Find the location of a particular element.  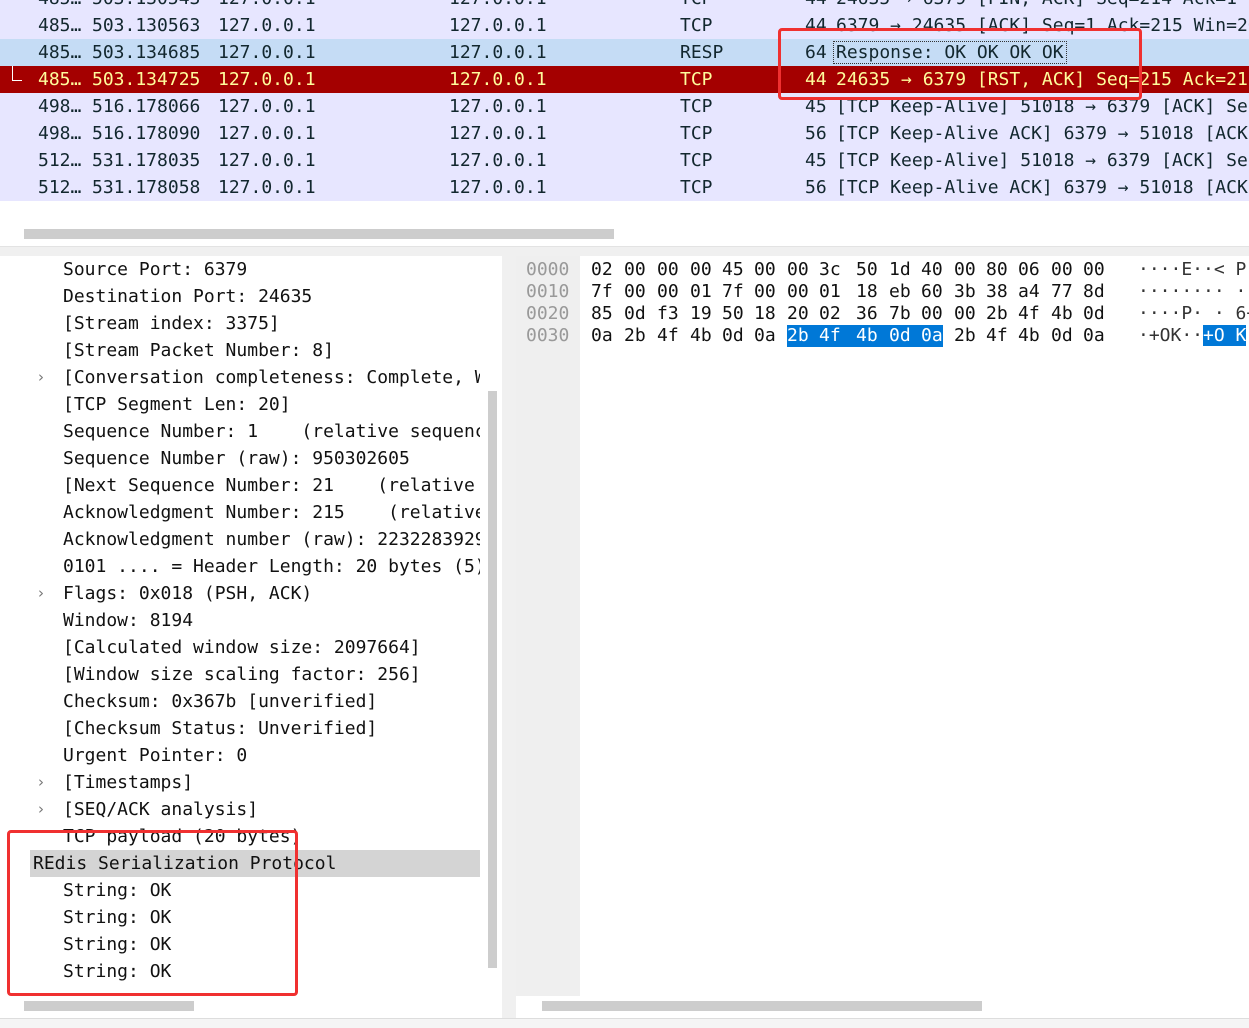

hex-byte: 40 is located at coordinates (932, 270).